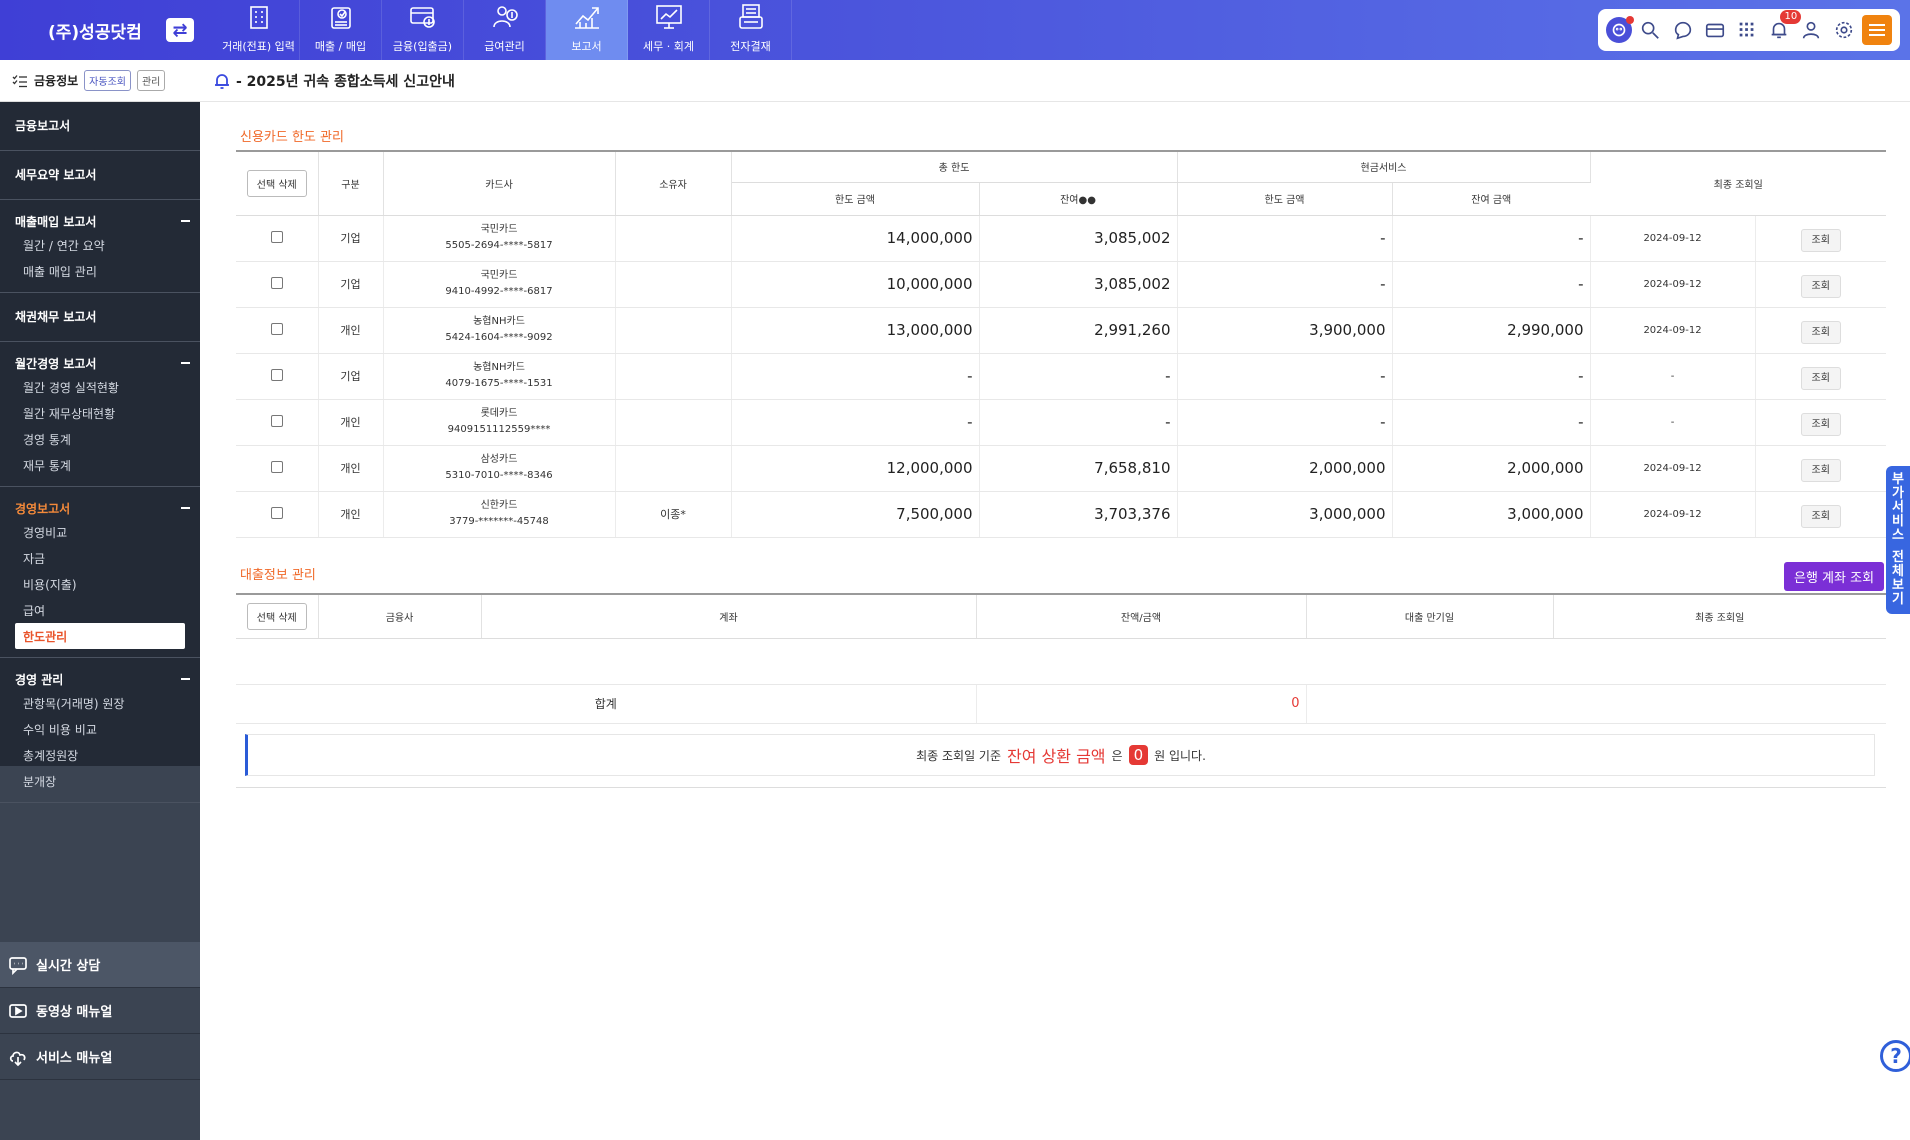 The height and width of the screenshot is (1140, 1910). Describe the element at coordinates (151, 80) in the screenshot. I see `manage-tag: 관리` at that location.